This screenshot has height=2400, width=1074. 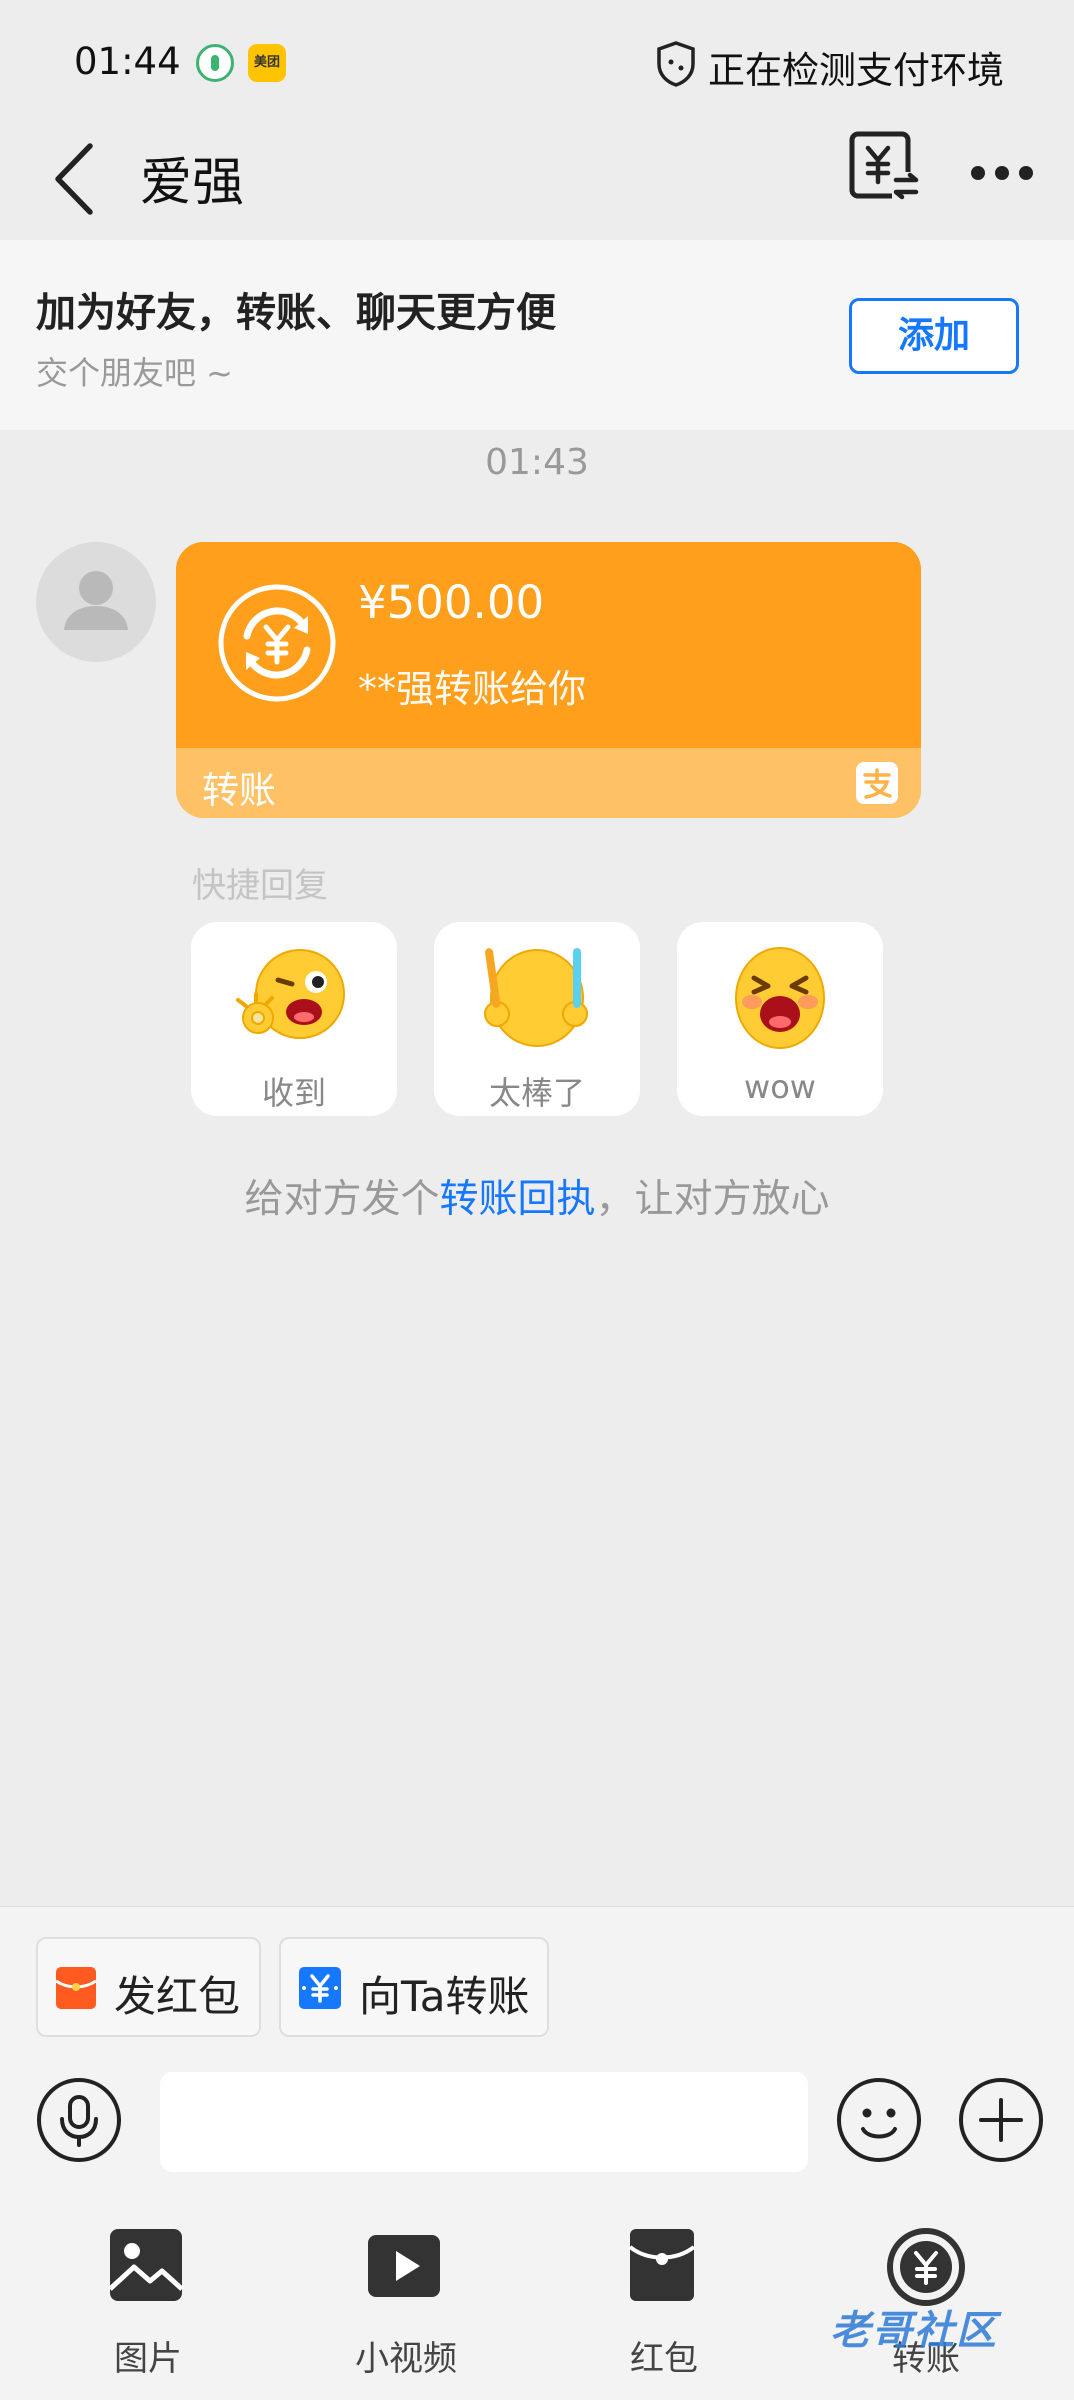 What do you see at coordinates (484, 2122) in the screenshot?
I see `message-input` at bounding box center [484, 2122].